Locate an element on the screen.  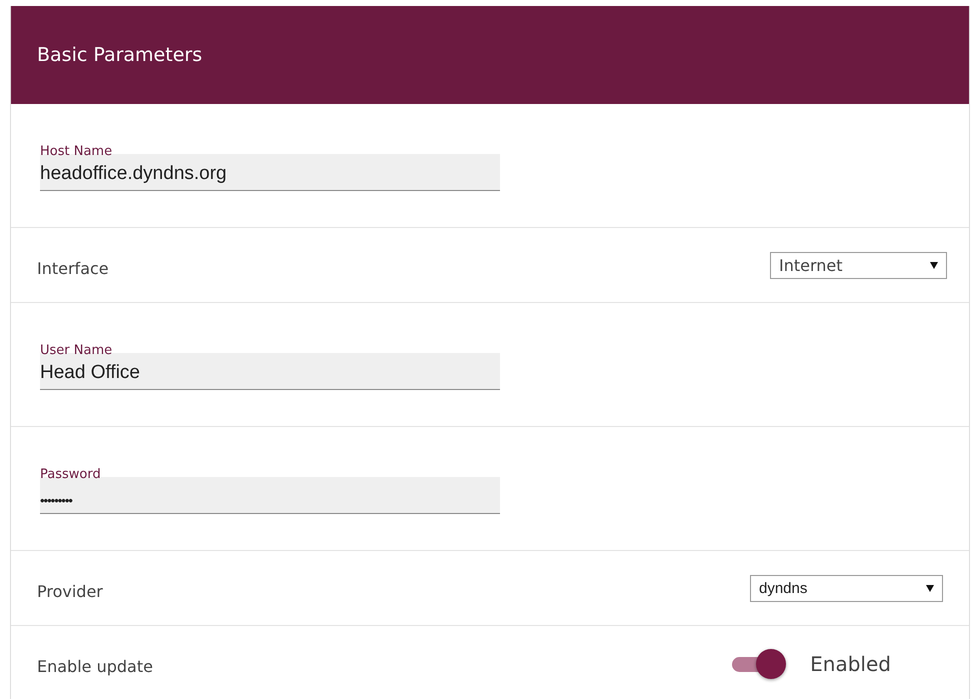
toggle-state-text: Enabled is located at coordinates (850, 664).